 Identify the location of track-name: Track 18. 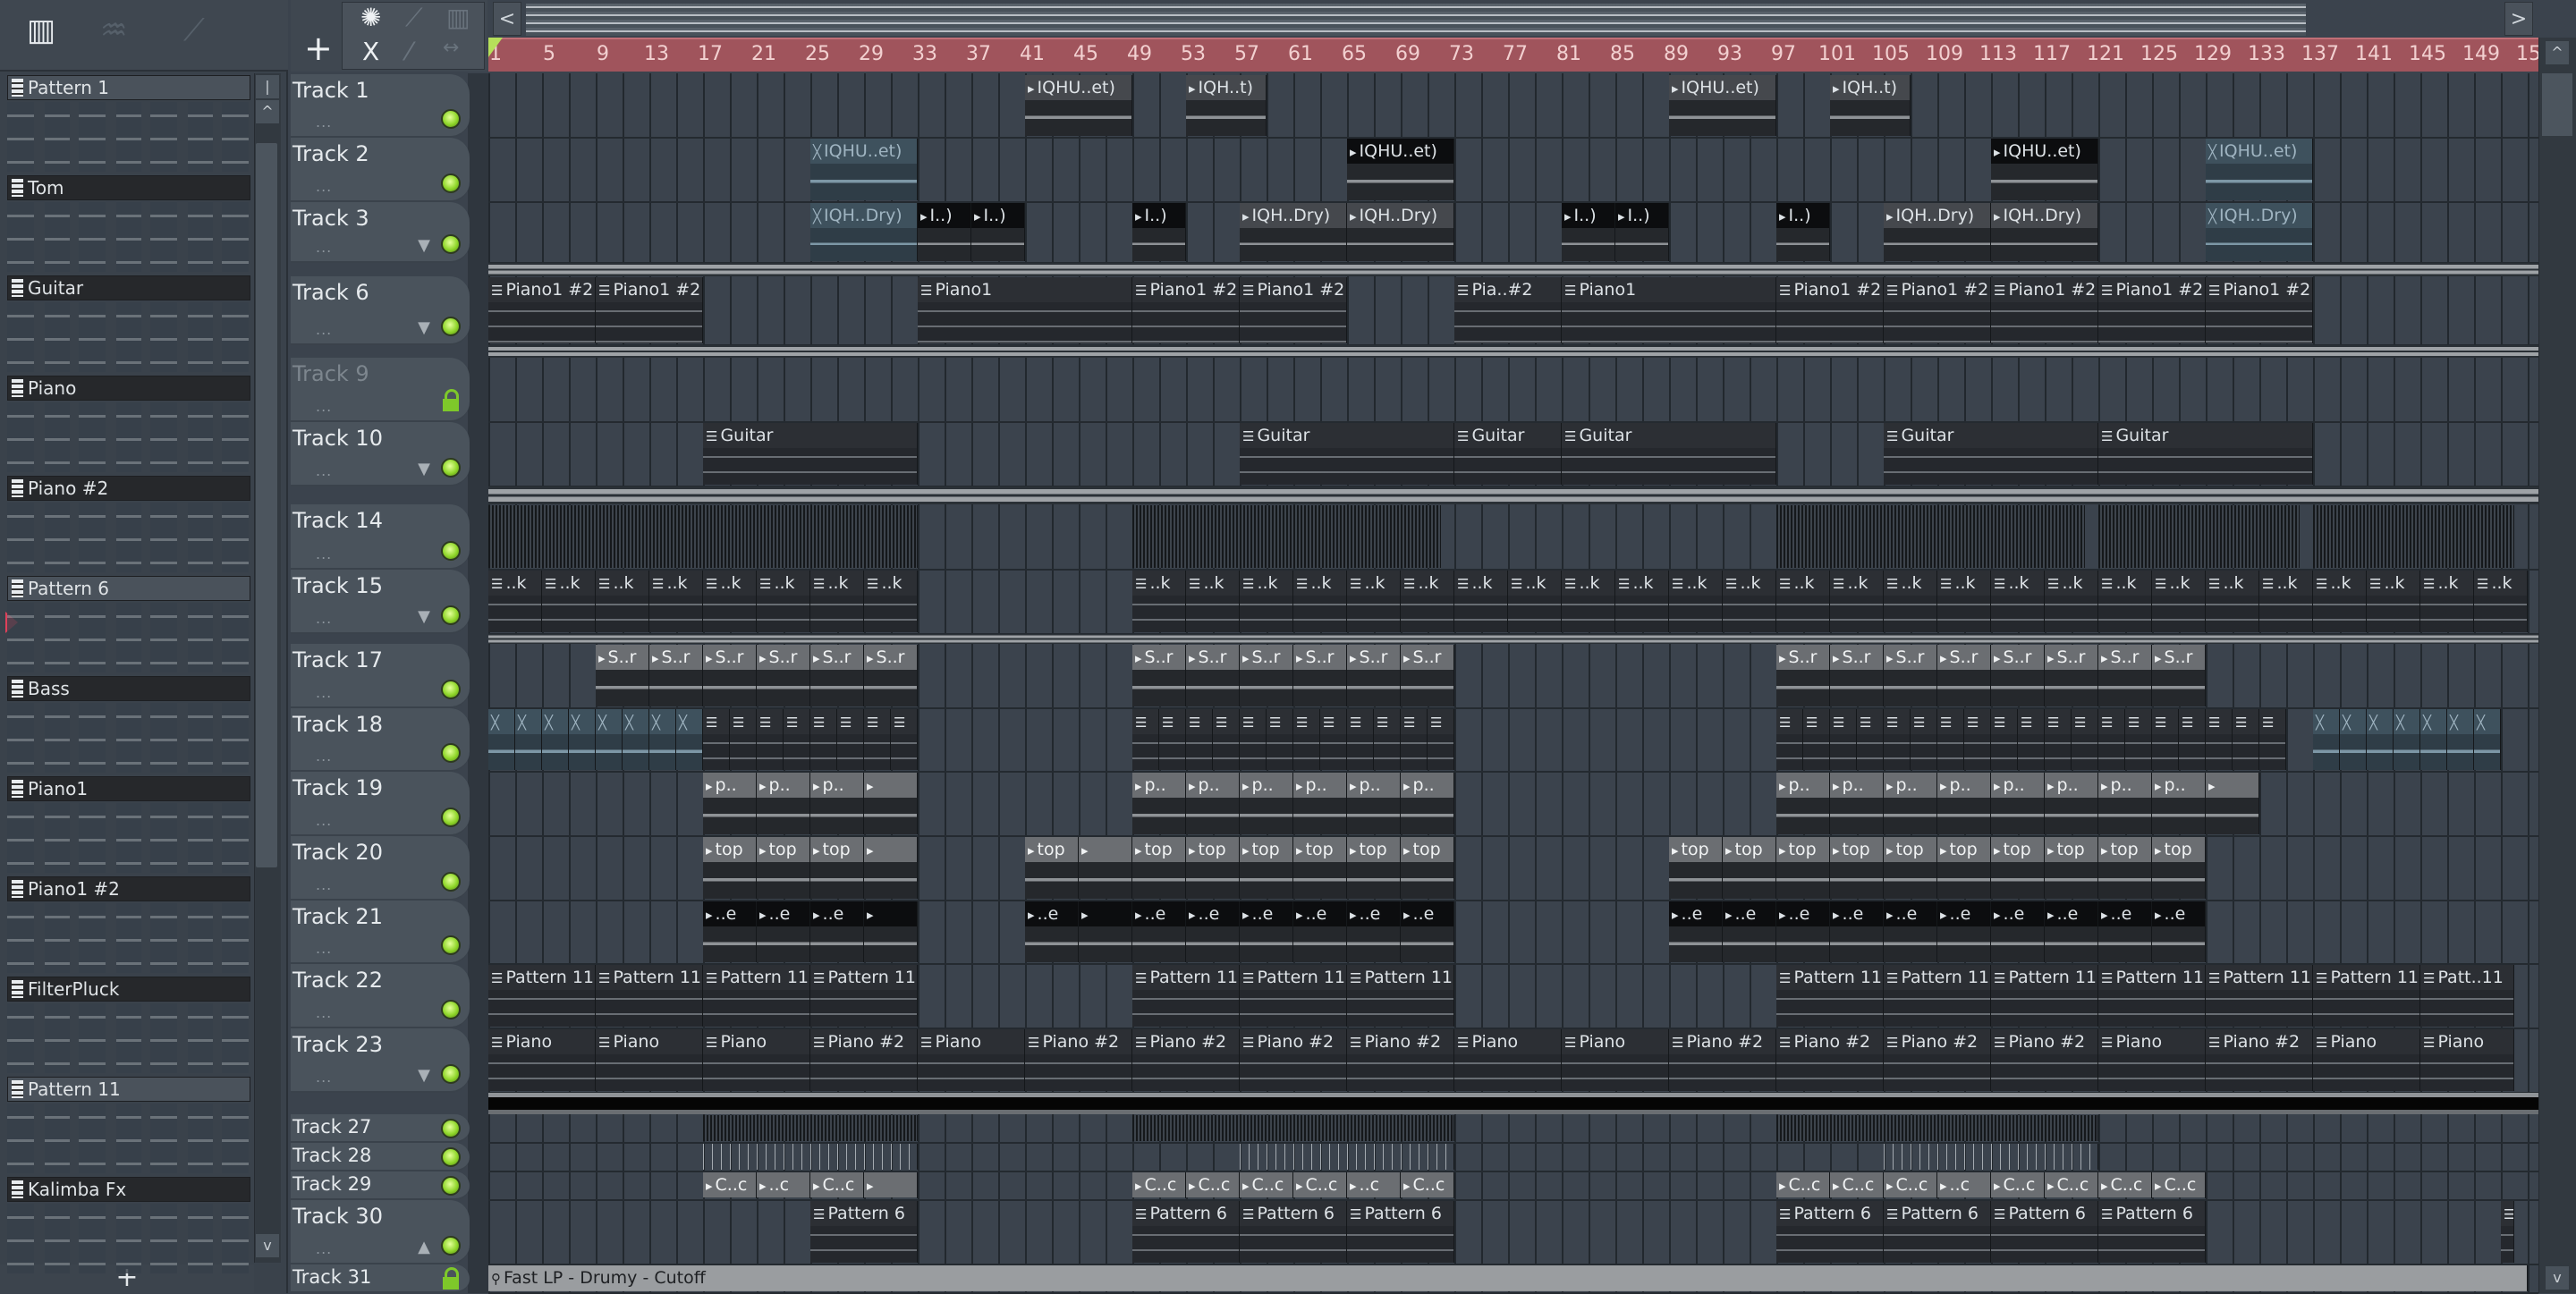
(337, 724).